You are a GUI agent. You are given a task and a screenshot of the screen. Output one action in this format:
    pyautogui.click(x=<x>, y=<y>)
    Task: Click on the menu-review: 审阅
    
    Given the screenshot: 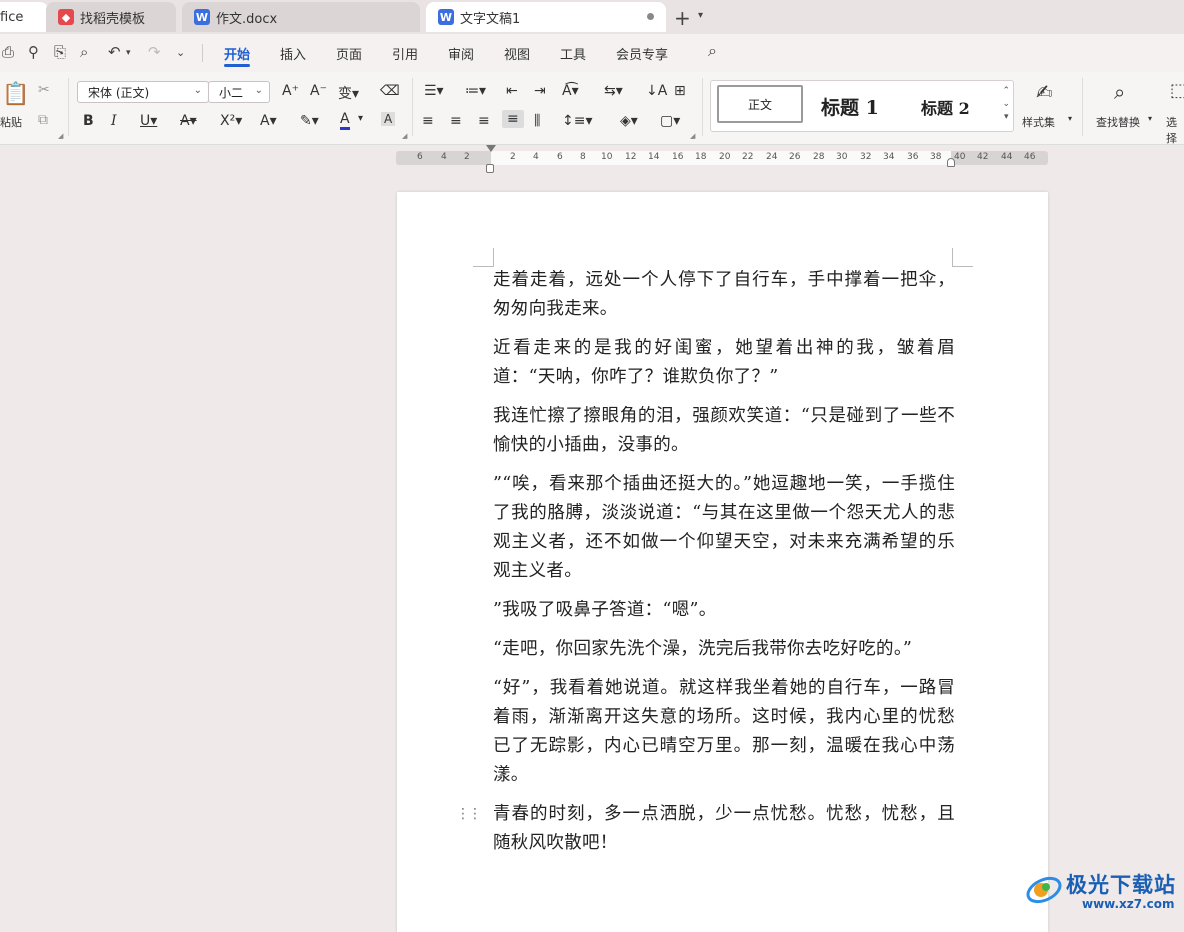 What is the action you would take?
    pyautogui.click(x=461, y=53)
    